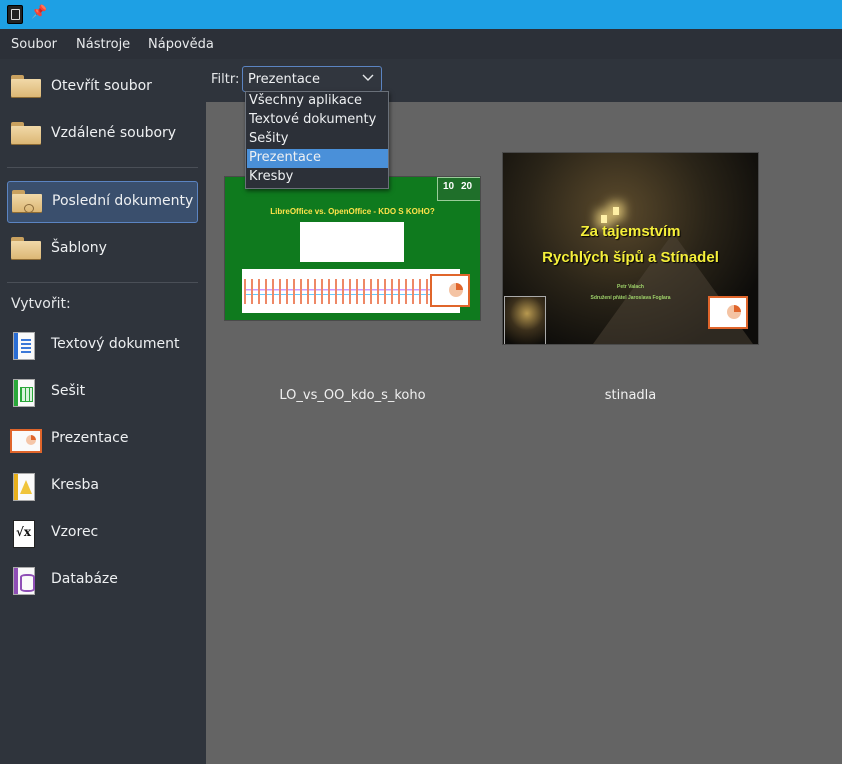 The width and height of the screenshot is (842, 764). I want to click on filter-selected-value: Prezentace, so click(284, 79).